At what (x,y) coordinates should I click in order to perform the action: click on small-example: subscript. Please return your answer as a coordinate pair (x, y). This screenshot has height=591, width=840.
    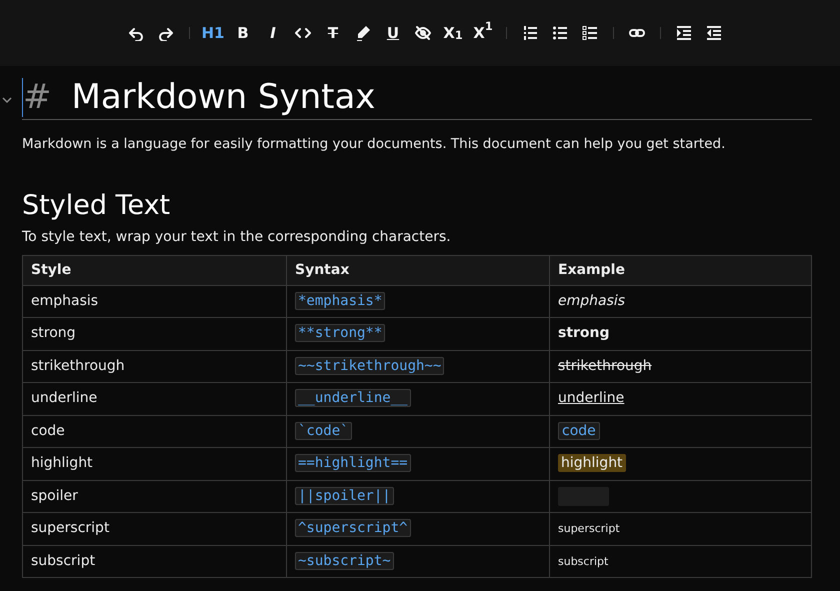
    Looking at the image, I should click on (583, 561).